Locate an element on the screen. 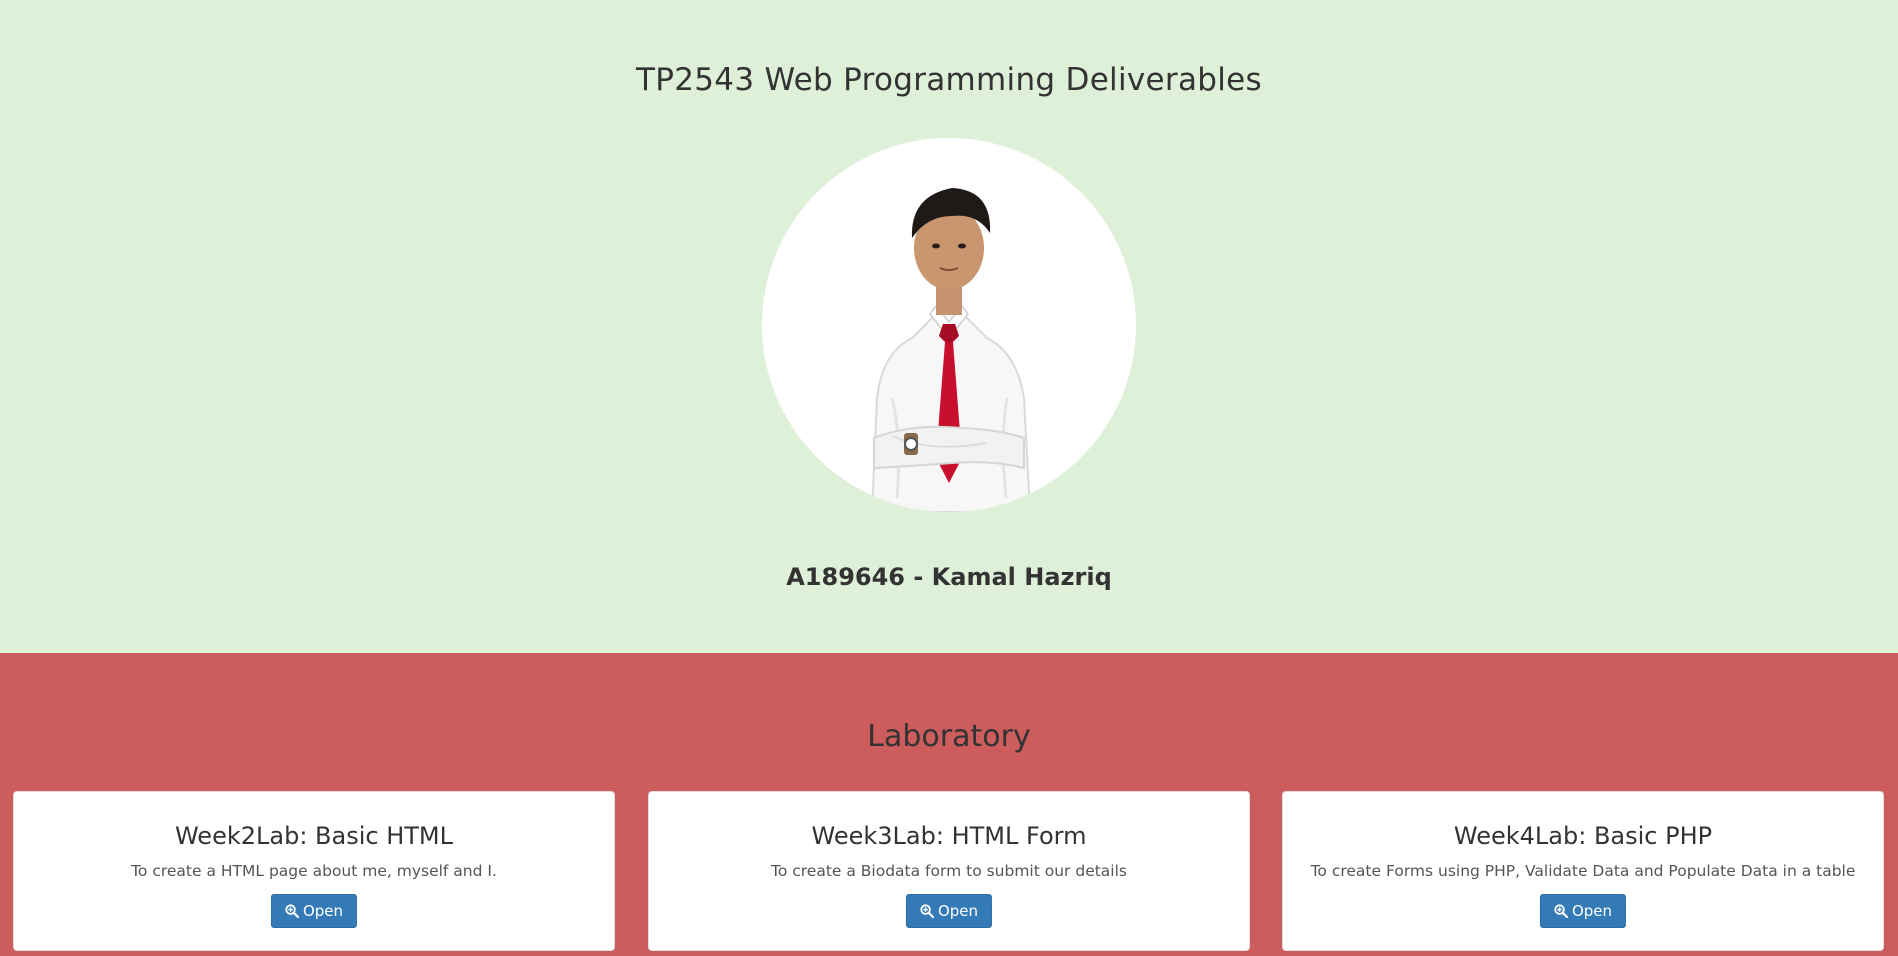 The height and width of the screenshot is (956, 1898). student-id-name: A189646 - Kamal Hazriq is located at coordinates (949, 577).